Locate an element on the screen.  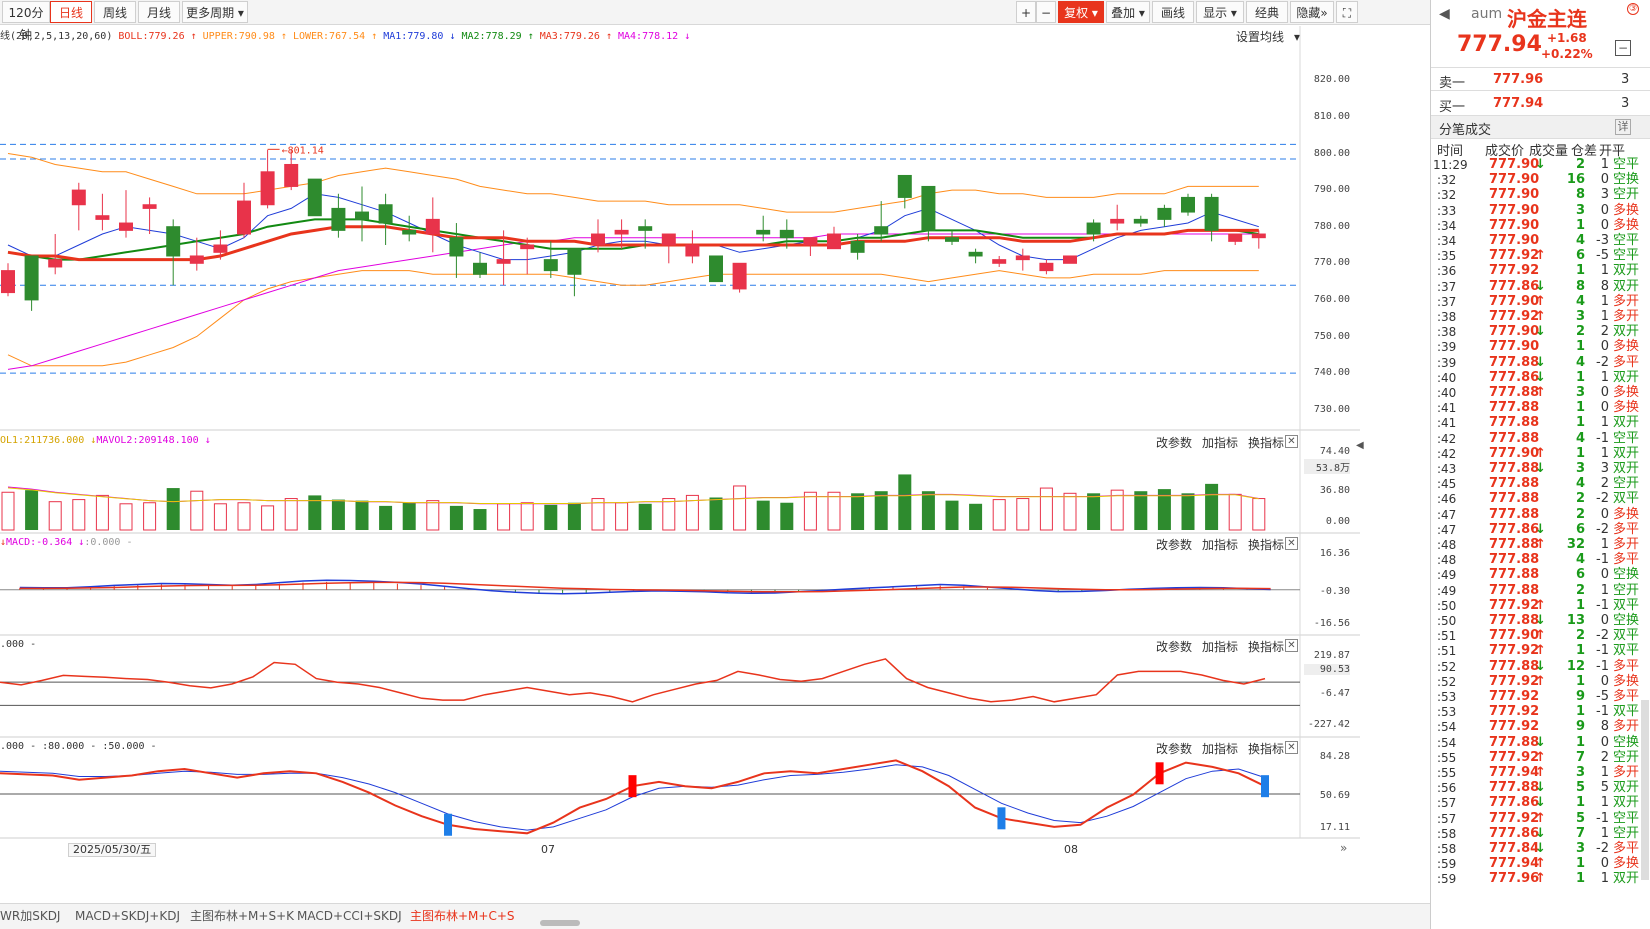
scroll-right-icon: » is located at coordinates (1343, 848).